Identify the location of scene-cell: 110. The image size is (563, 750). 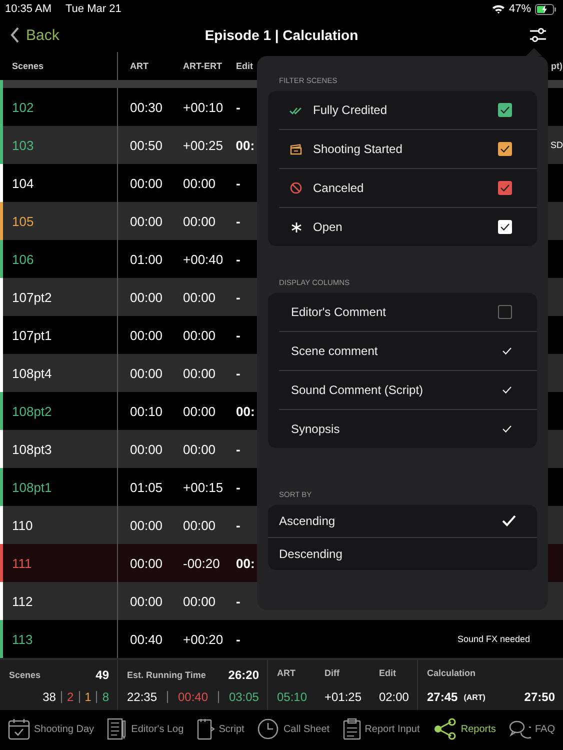
(22, 525).